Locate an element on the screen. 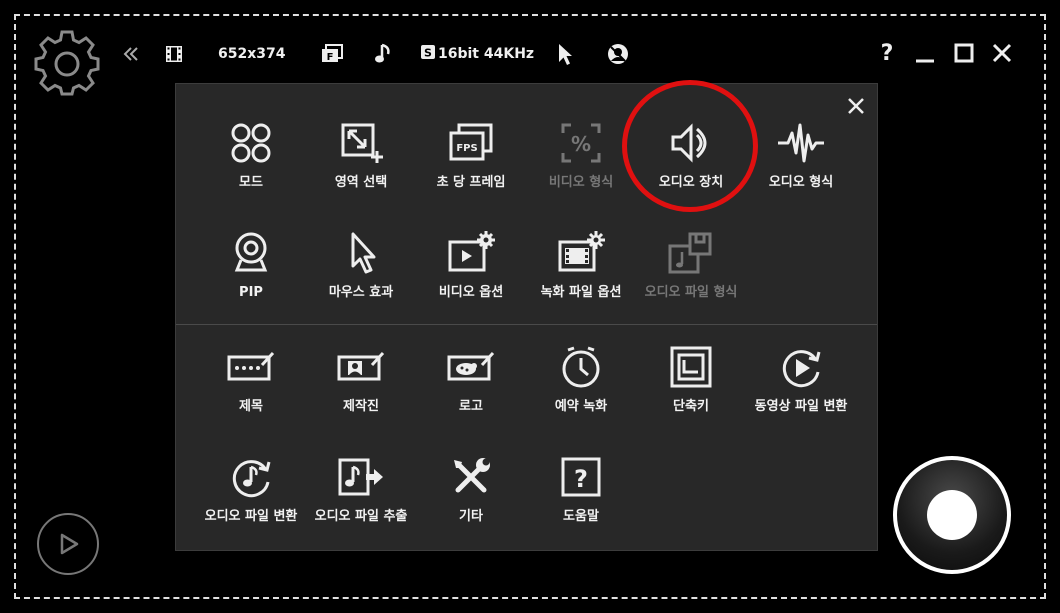 The image size is (1060, 613). tile-label: 도움말 is located at coordinates (581, 516).